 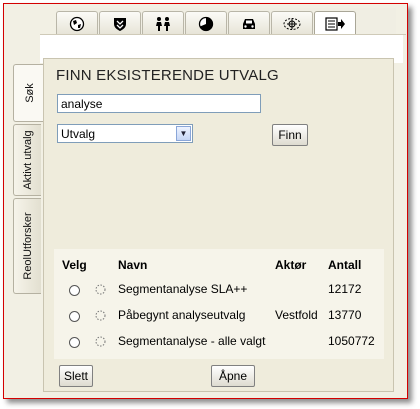 I want to click on row-navn: Segmentanalyse SLA++, so click(x=183, y=289).